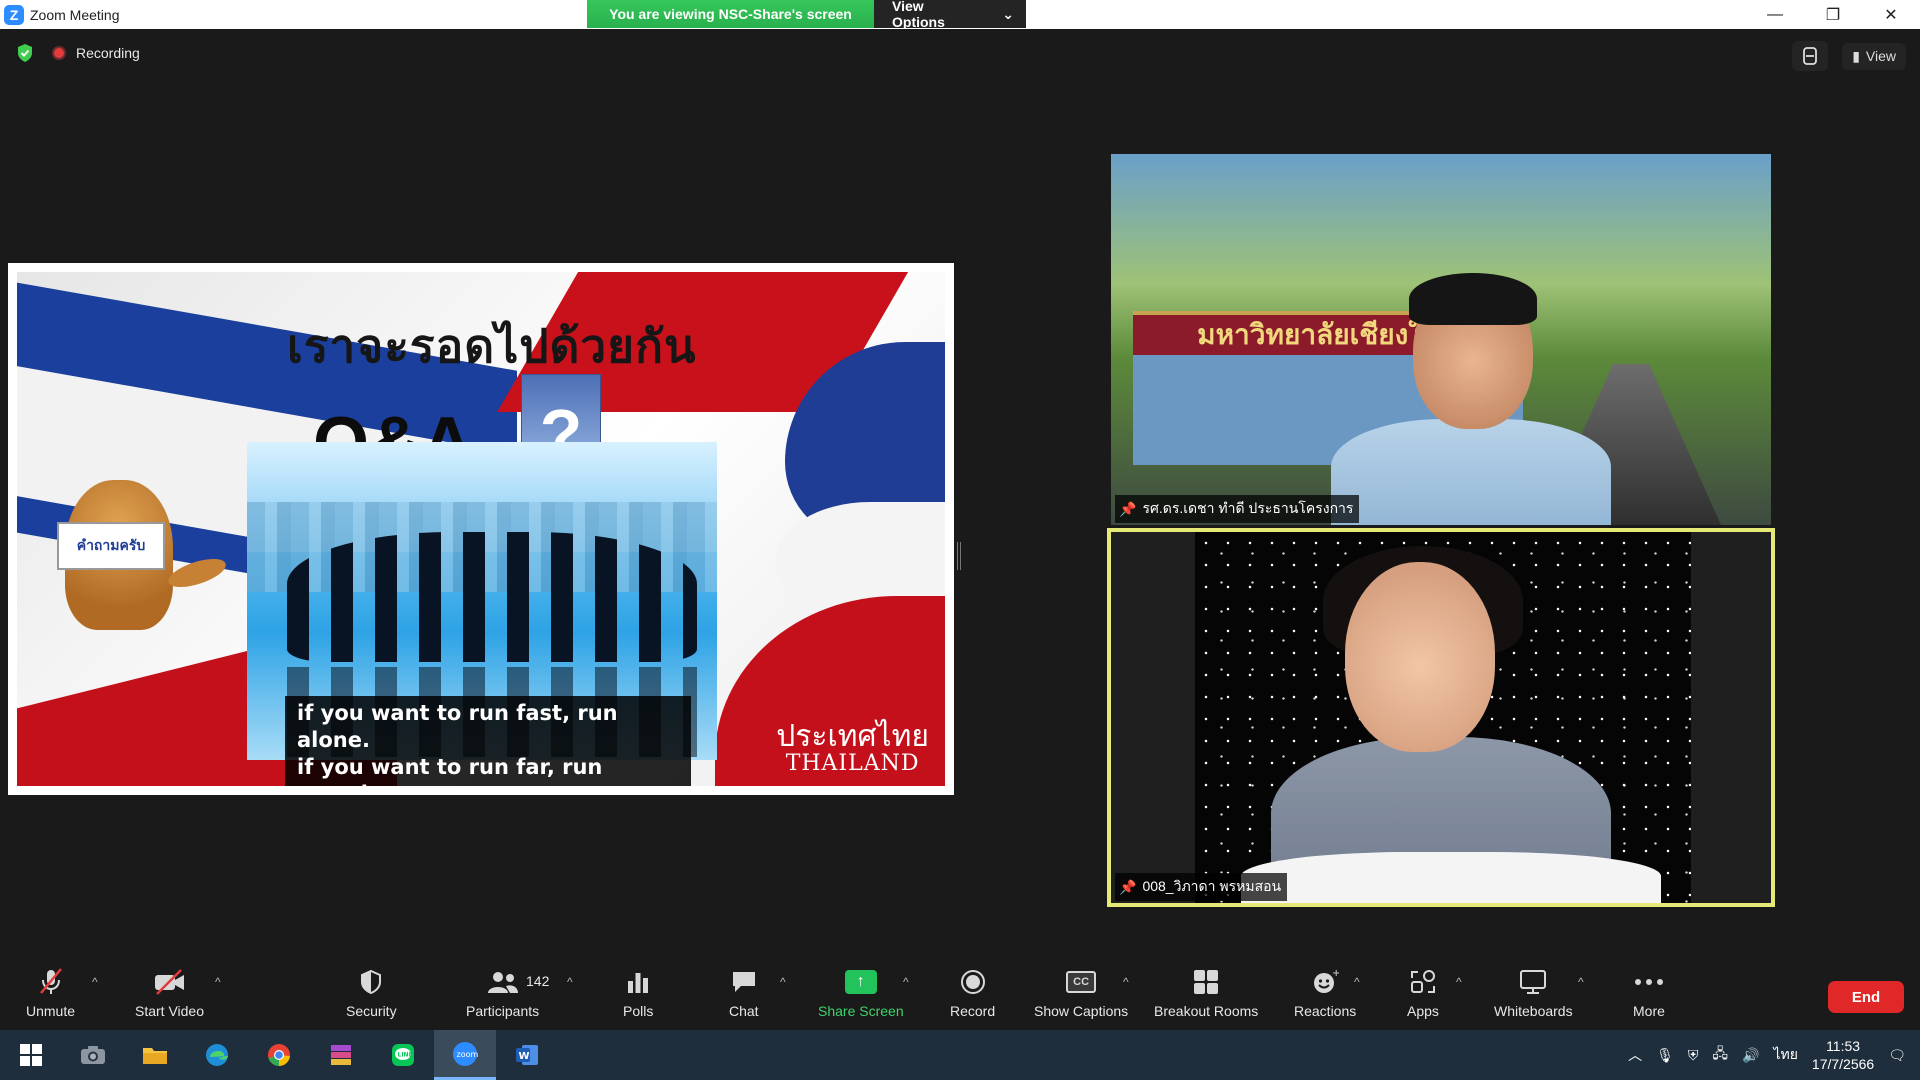 The height and width of the screenshot is (1080, 1920). I want to click on thailand-logo: ประเทศไทย THAILAND, so click(852, 749).